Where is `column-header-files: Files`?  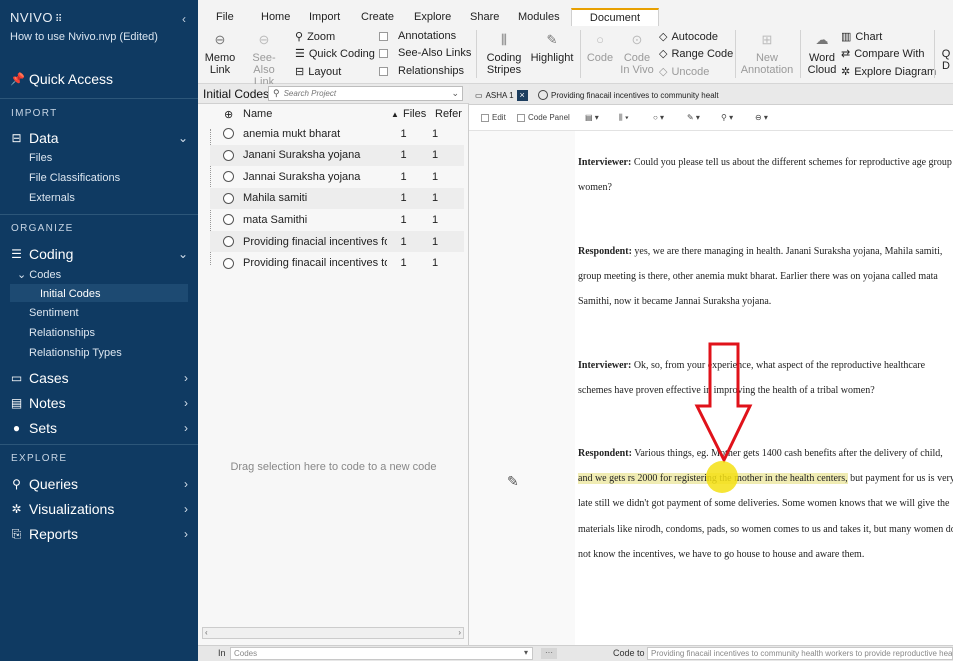
column-header-files: Files is located at coordinates (414, 114).